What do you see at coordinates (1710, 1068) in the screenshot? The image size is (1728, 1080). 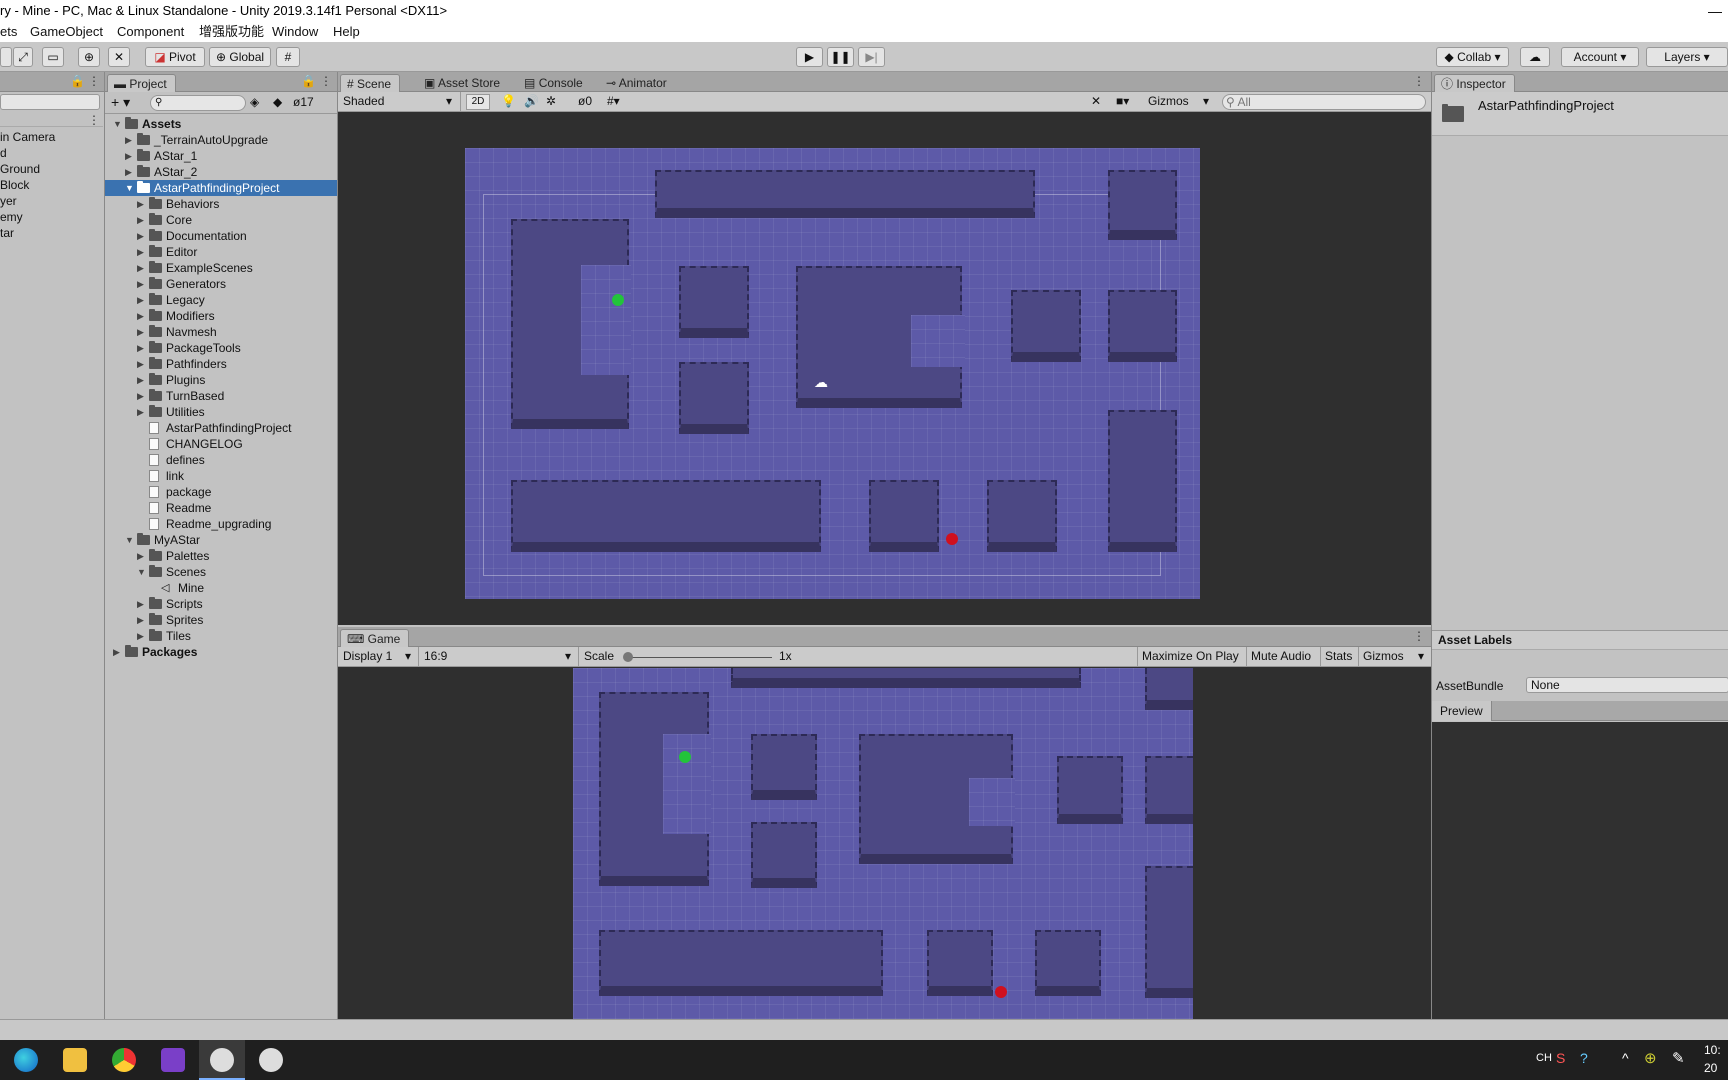 I see `clock-date: 20` at bounding box center [1710, 1068].